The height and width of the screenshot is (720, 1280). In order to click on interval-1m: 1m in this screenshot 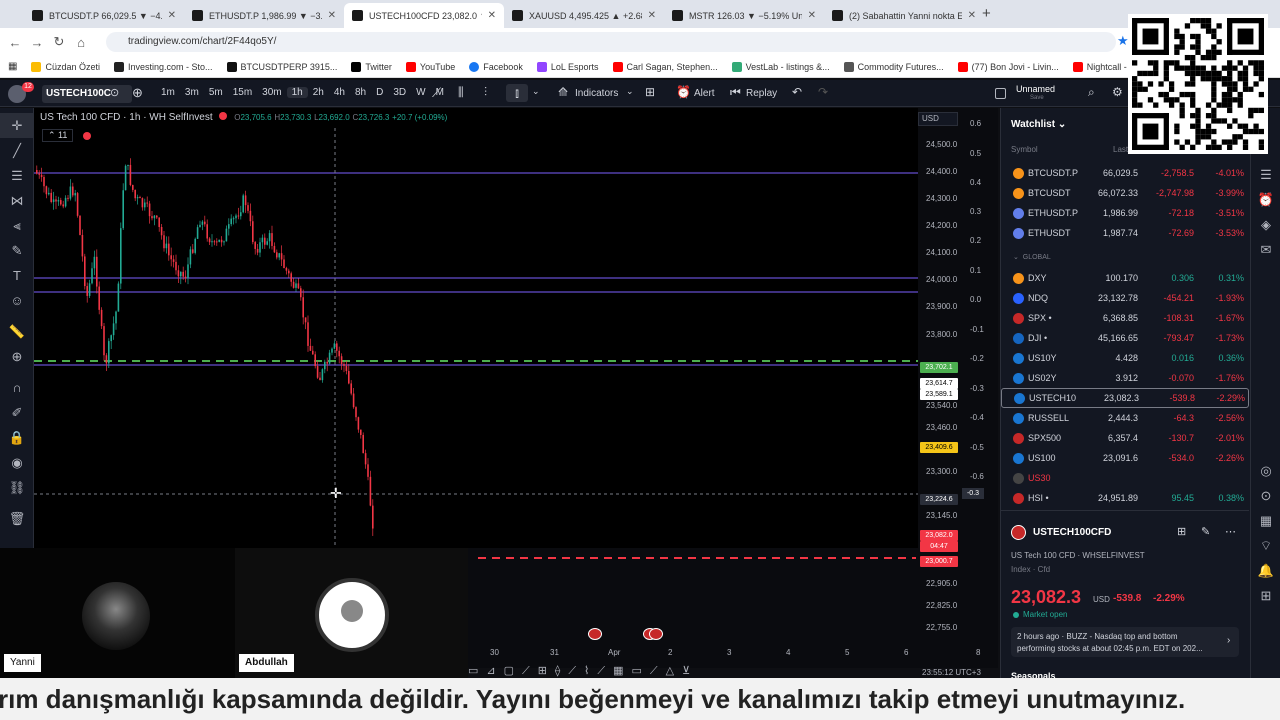, I will do `click(168, 92)`.